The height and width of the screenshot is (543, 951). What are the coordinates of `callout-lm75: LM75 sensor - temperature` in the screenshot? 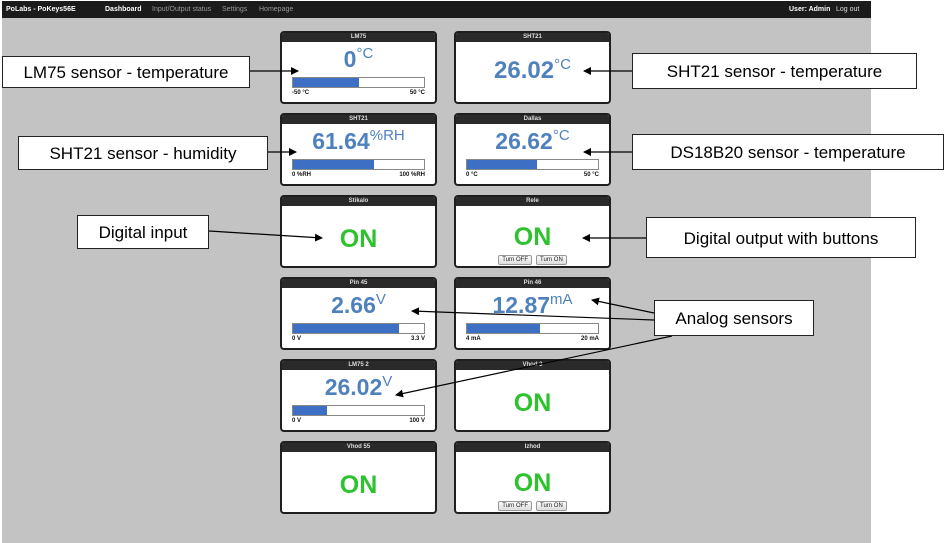 It's located at (126, 72).